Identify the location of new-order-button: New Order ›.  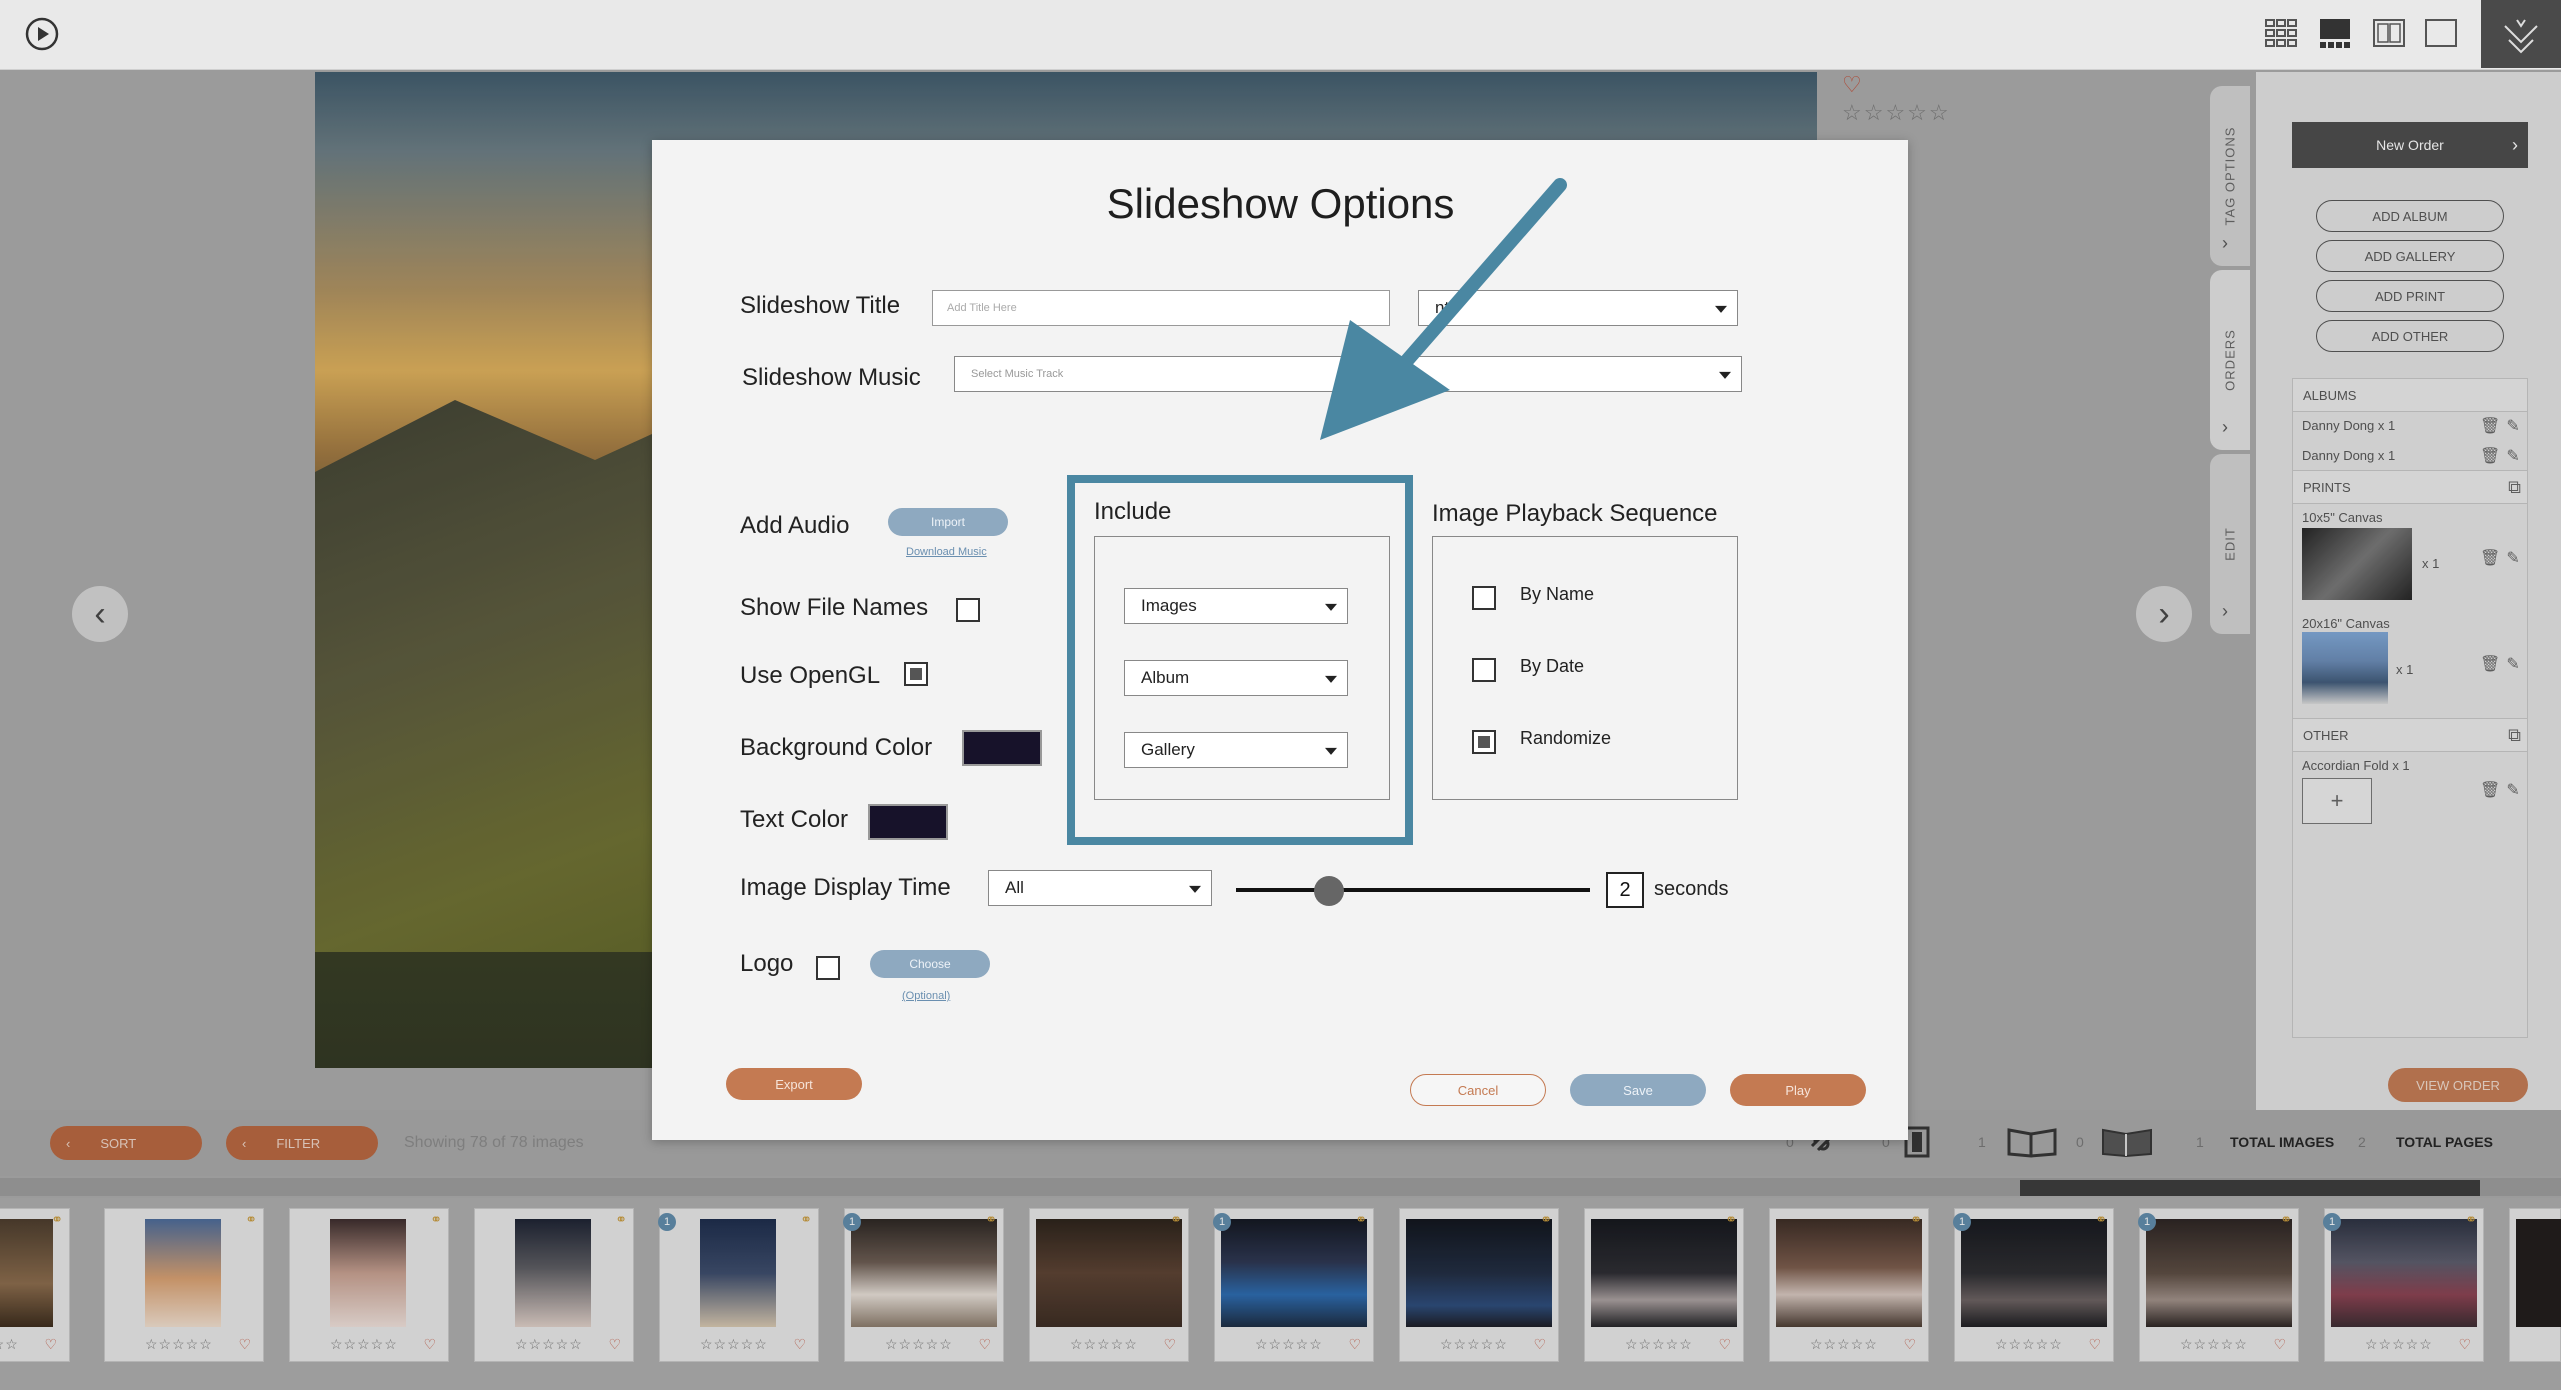
(2410, 145).